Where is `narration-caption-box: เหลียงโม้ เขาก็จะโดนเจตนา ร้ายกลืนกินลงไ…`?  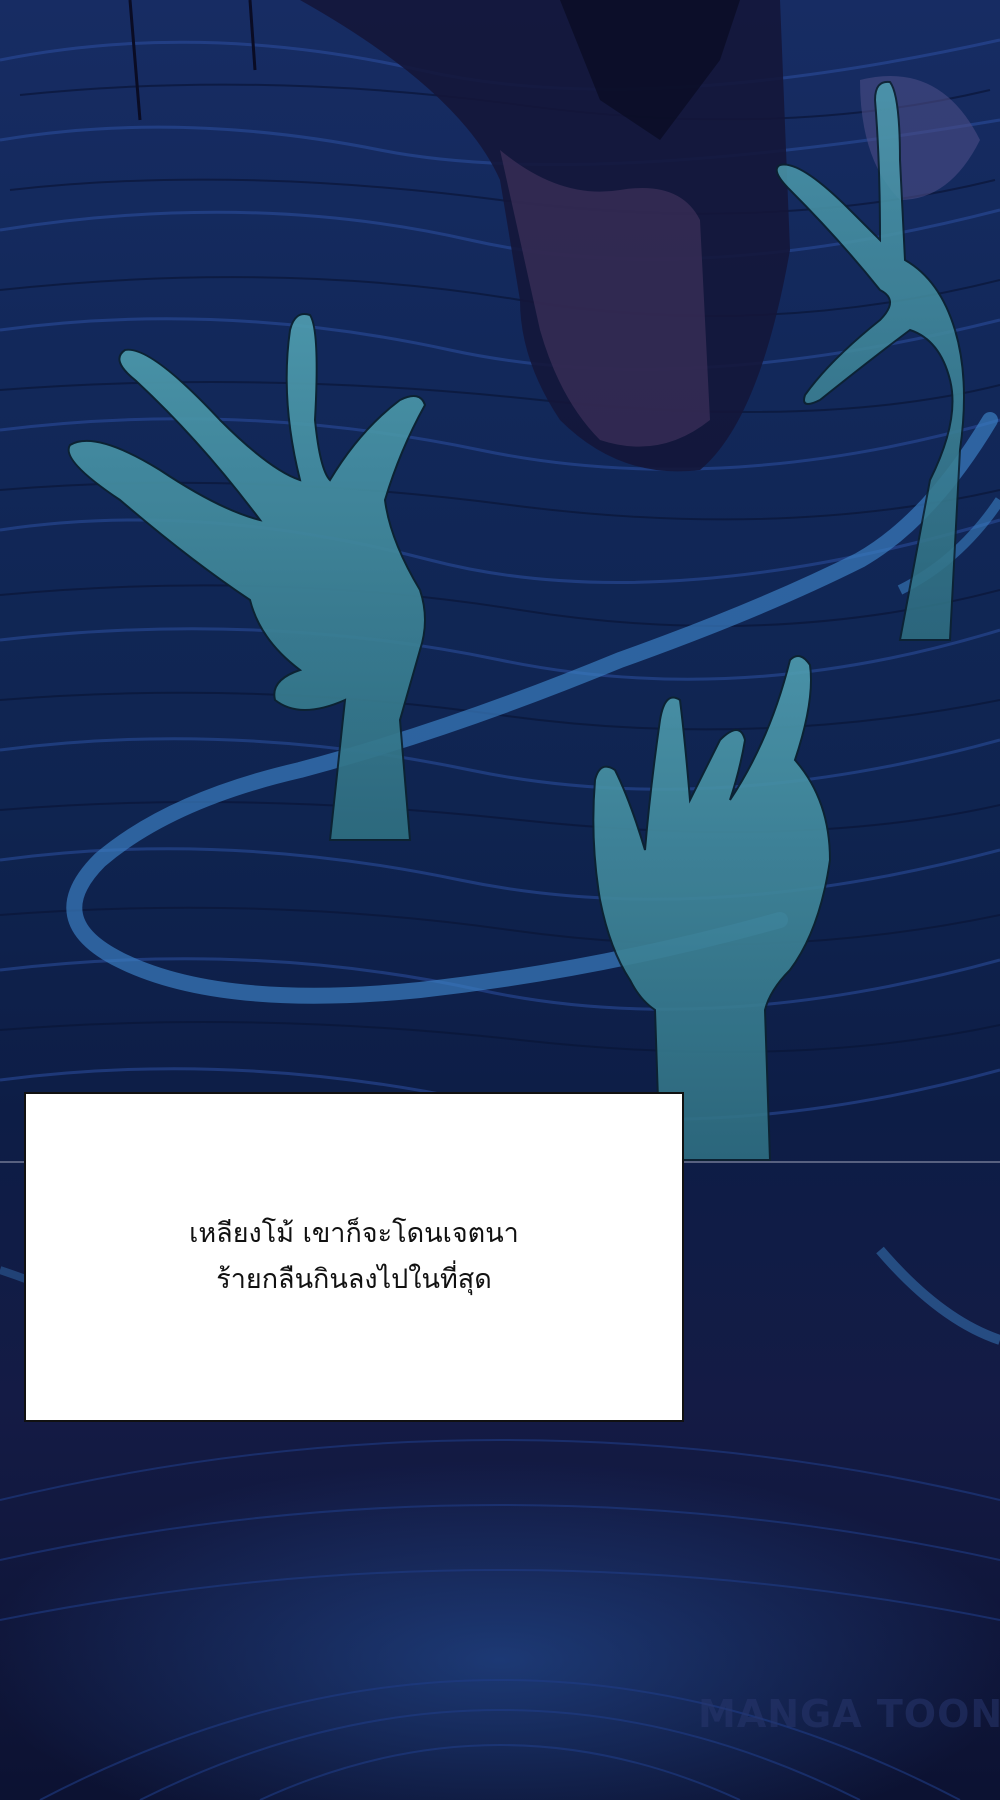
narration-caption-box: เหลียงโม้ เขาก็จะโดนเจตนา ร้ายกลืนกินลงไ… is located at coordinates (354, 1257).